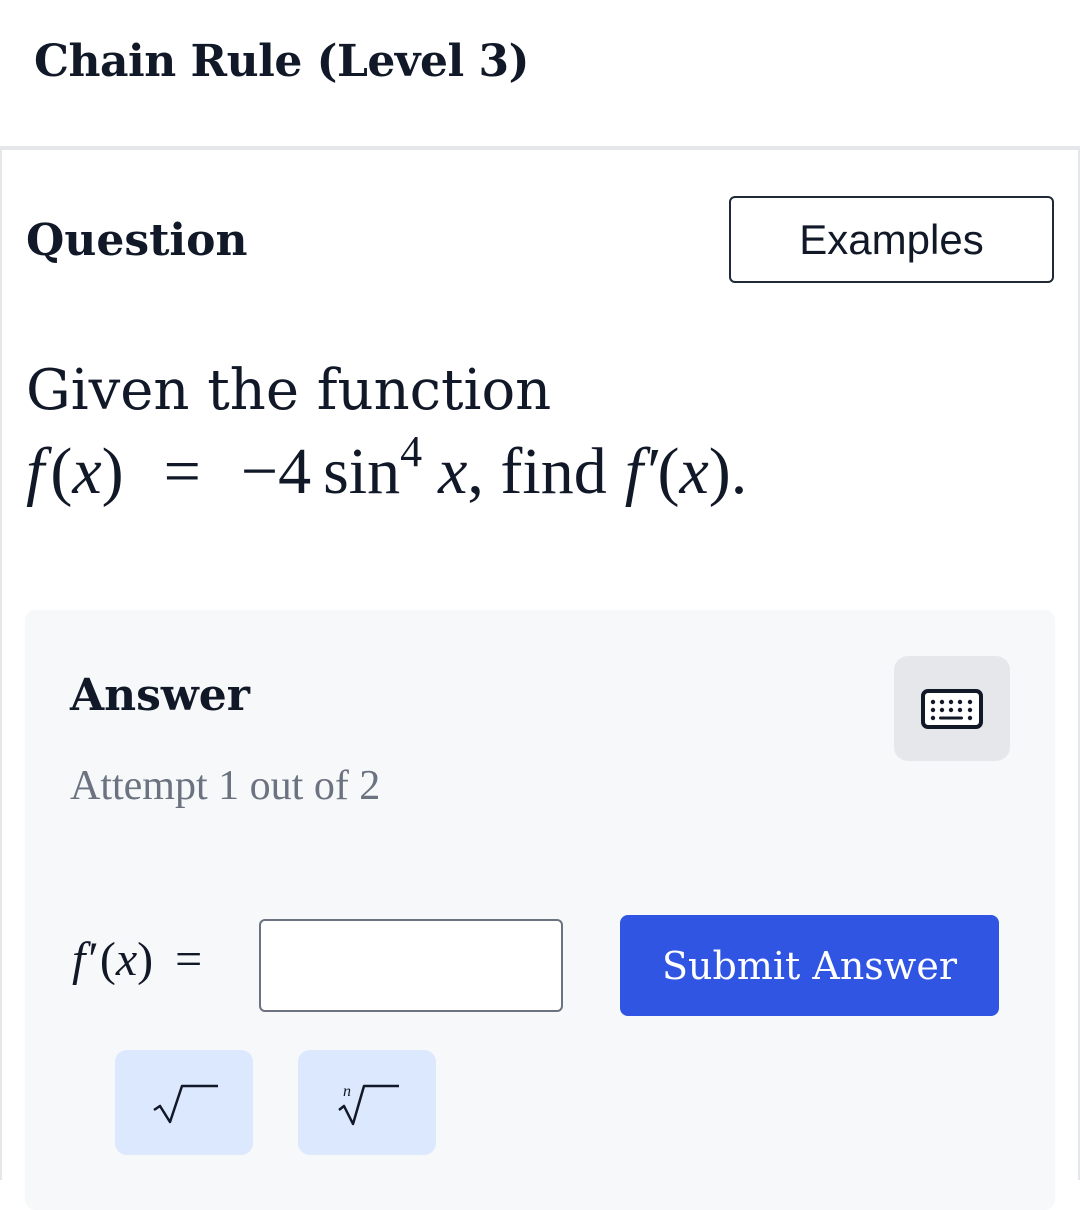 This screenshot has width=1080, height=1210. What do you see at coordinates (137, 240) in the screenshot?
I see `question-heading: Question` at bounding box center [137, 240].